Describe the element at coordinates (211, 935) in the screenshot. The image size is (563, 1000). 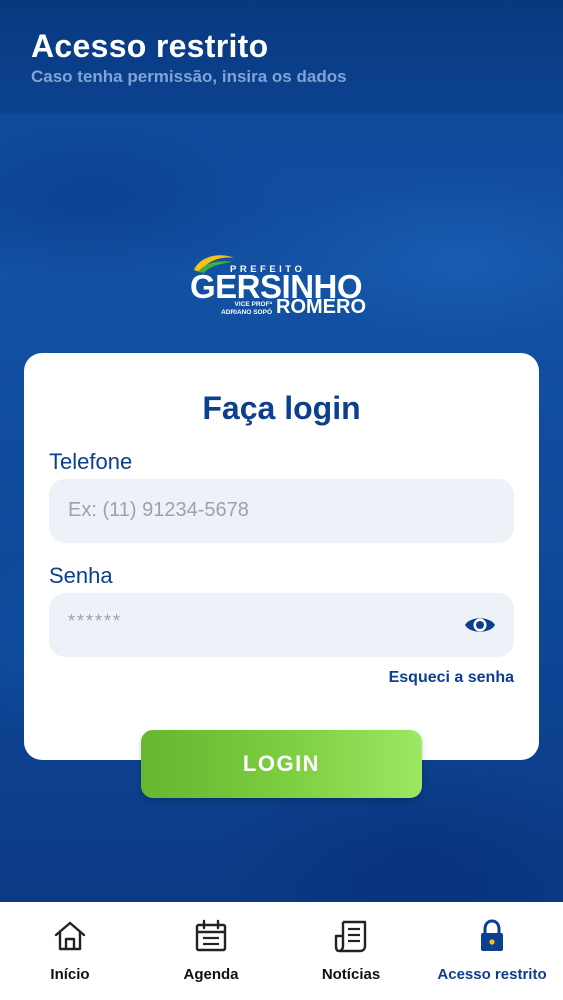
I see `calendar-icon` at that location.